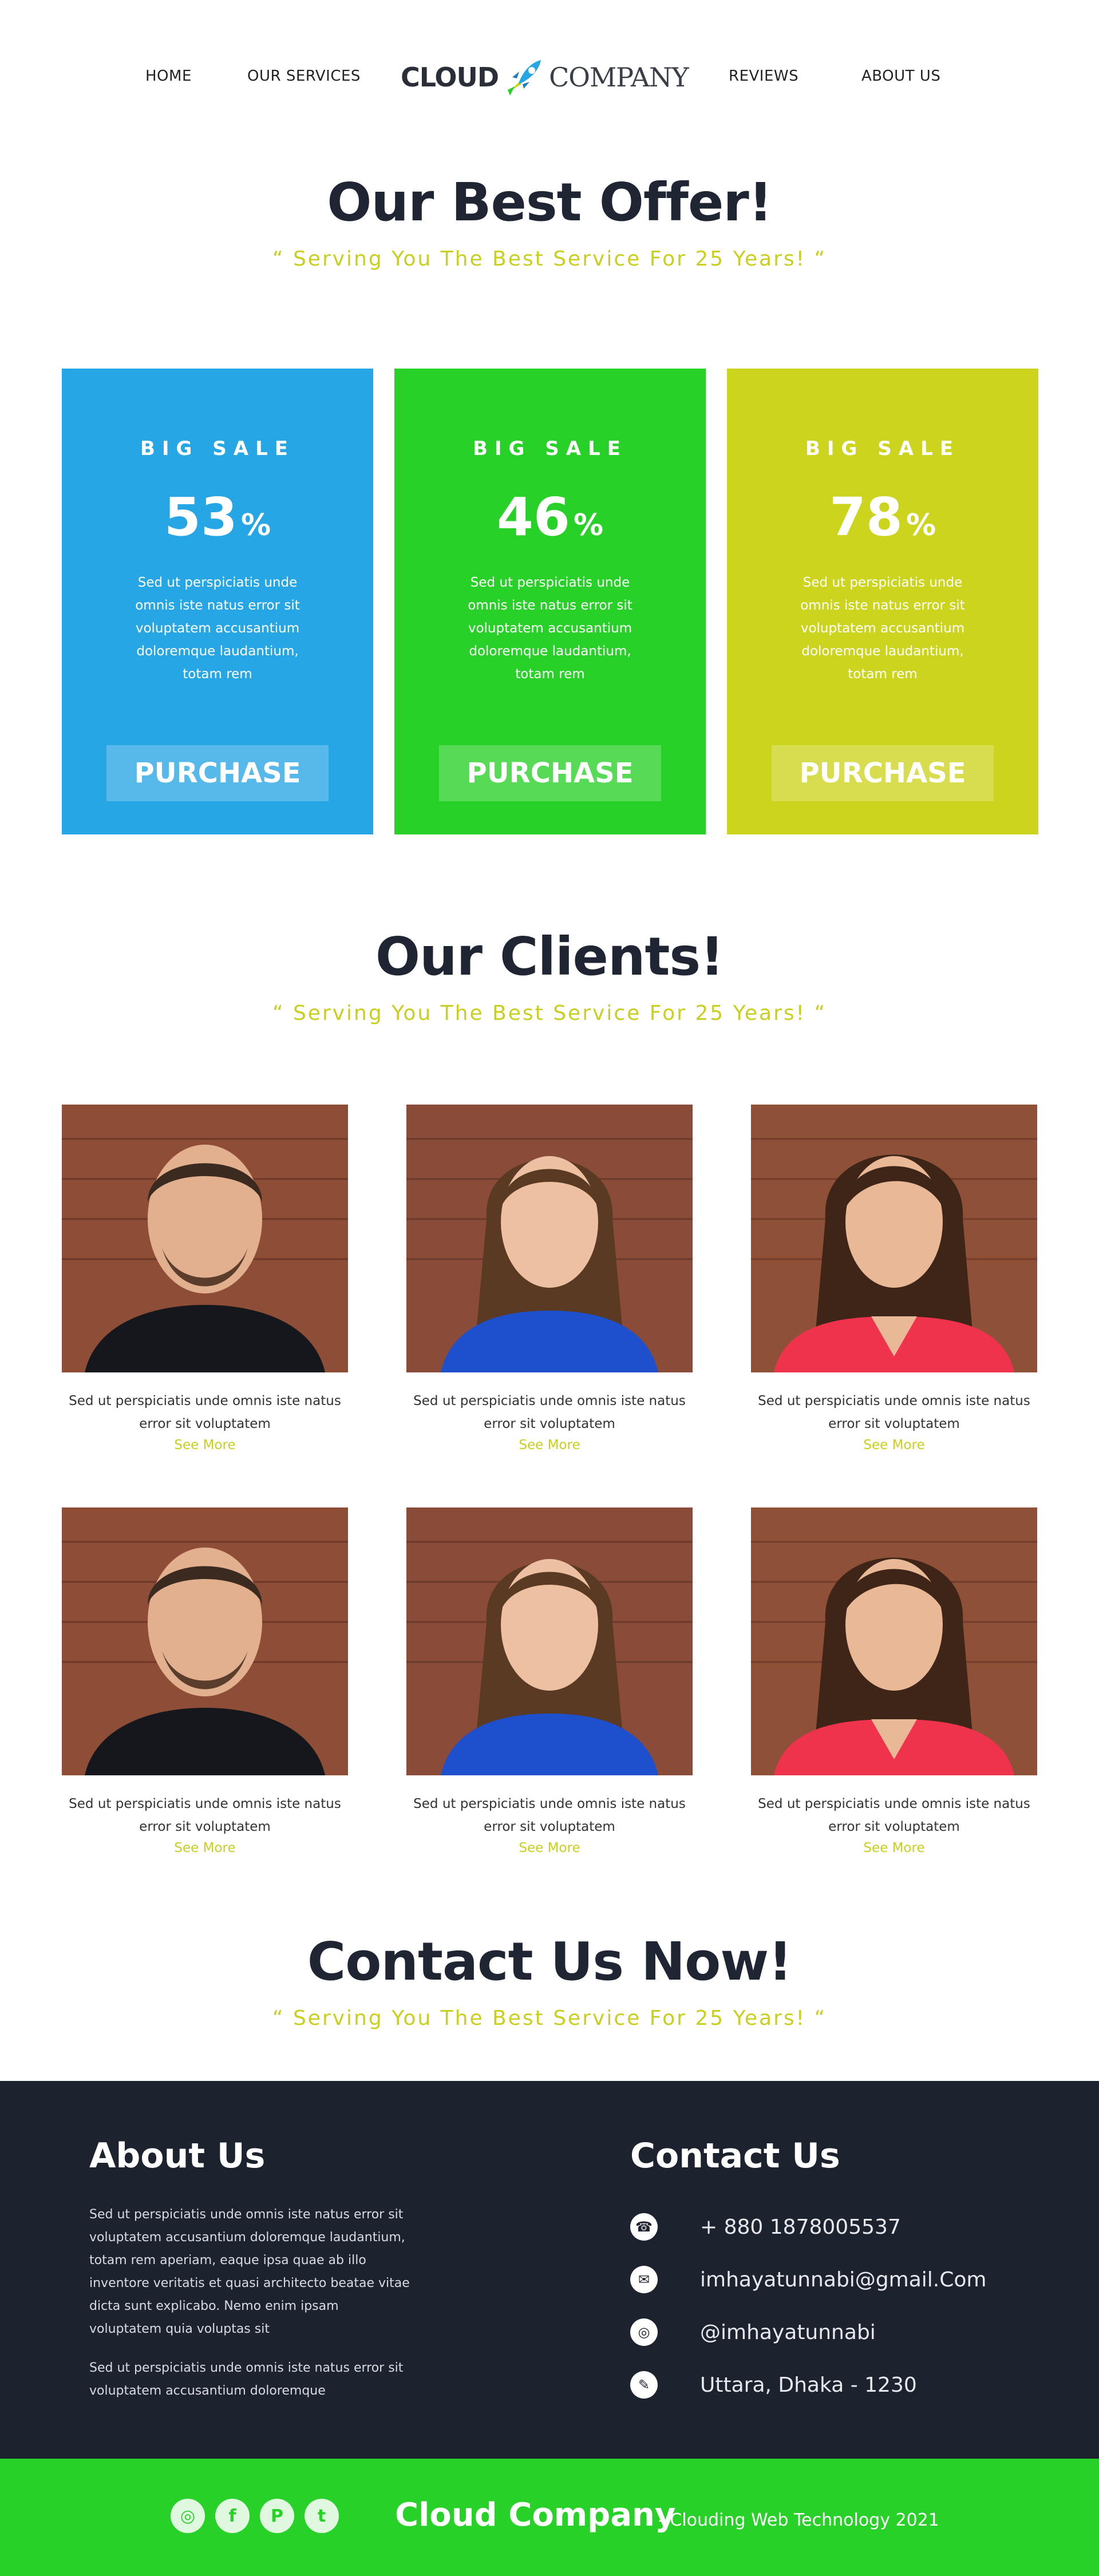  Describe the element at coordinates (535, 2515) in the screenshot. I see `footer-brand: Cloud Company` at that location.